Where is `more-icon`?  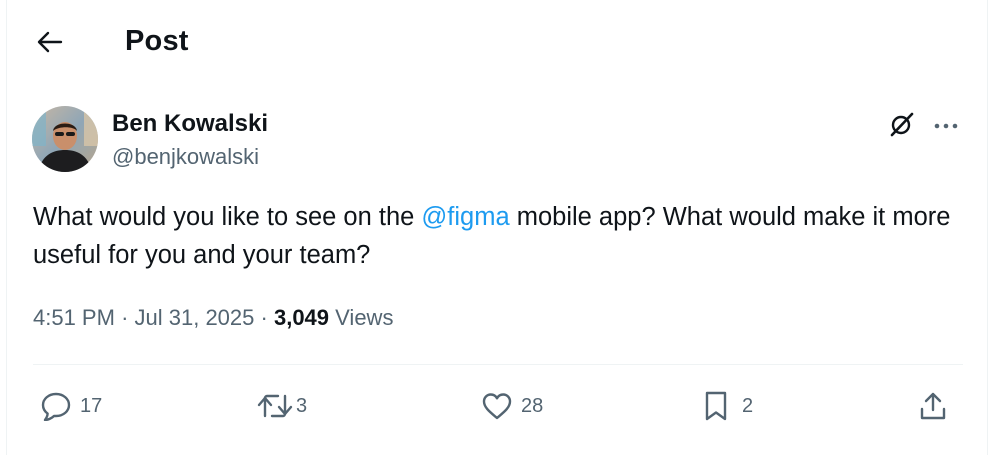 more-icon is located at coordinates (946, 126).